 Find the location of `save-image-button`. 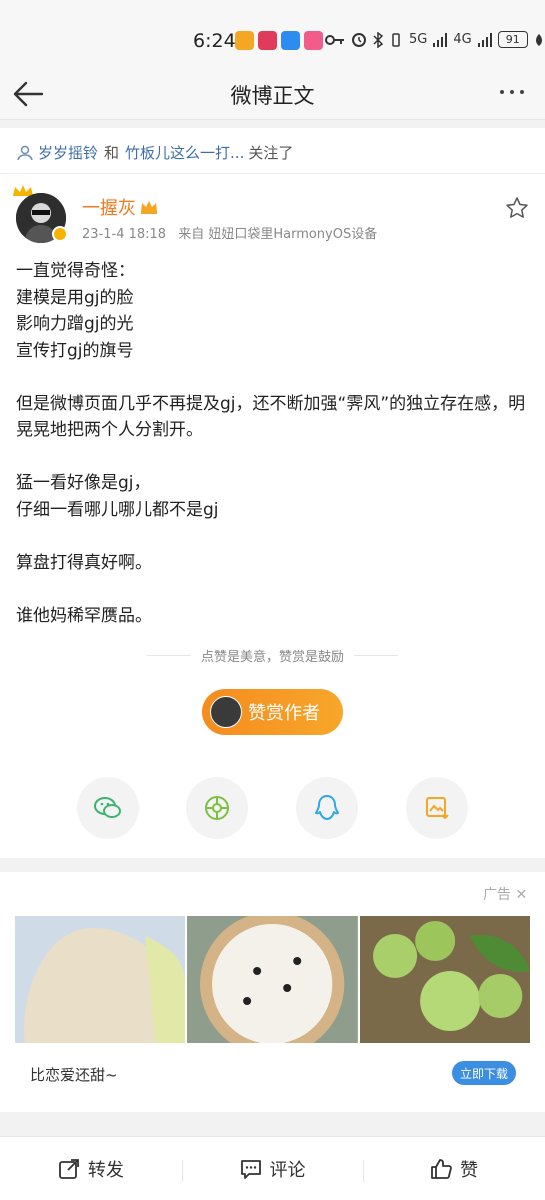

save-image-button is located at coordinates (437, 808).